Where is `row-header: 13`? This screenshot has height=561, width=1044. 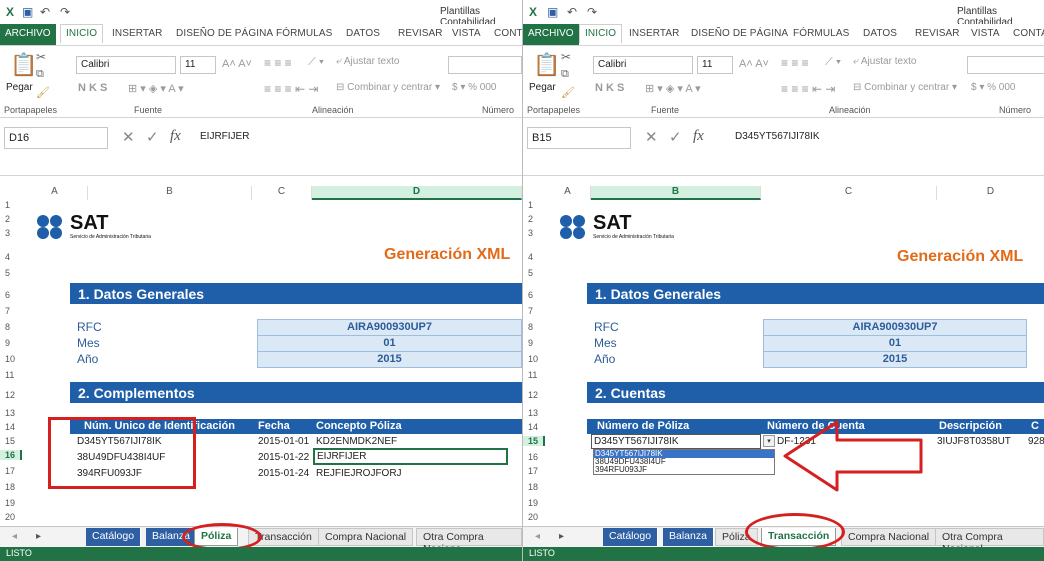 row-header: 13 is located at coordinates (11, 413).